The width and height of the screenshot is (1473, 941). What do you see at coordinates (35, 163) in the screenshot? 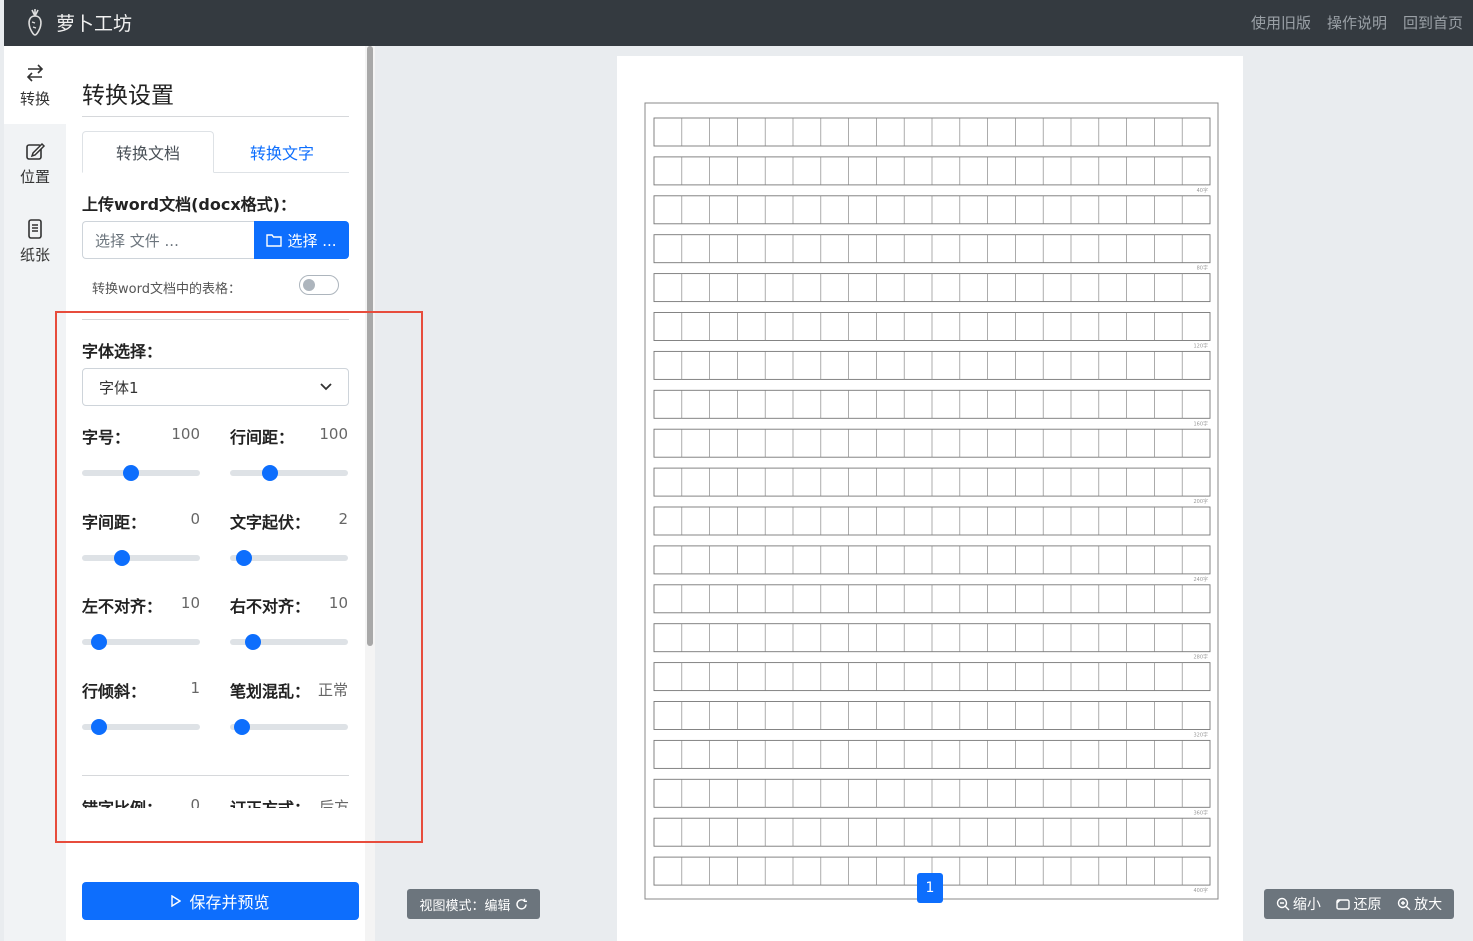
I see `rail-item-position: 位置` at bounding box center [35, 163].